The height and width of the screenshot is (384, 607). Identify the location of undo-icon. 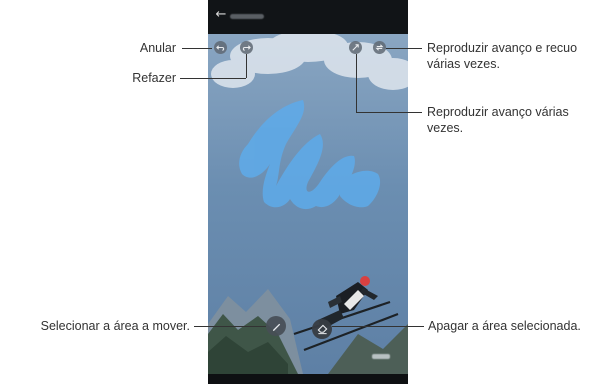
(220, 48).